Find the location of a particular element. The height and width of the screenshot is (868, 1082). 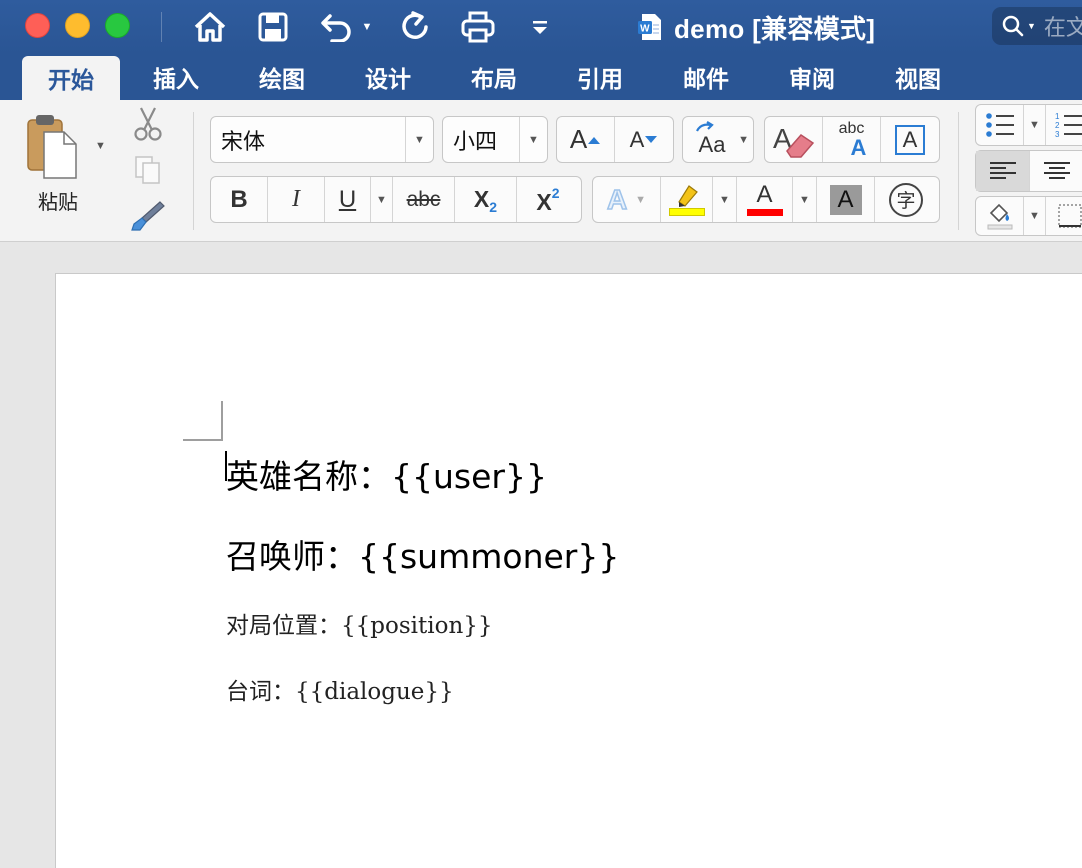

superscript-glyph: X is located at coordinates (544, 202).